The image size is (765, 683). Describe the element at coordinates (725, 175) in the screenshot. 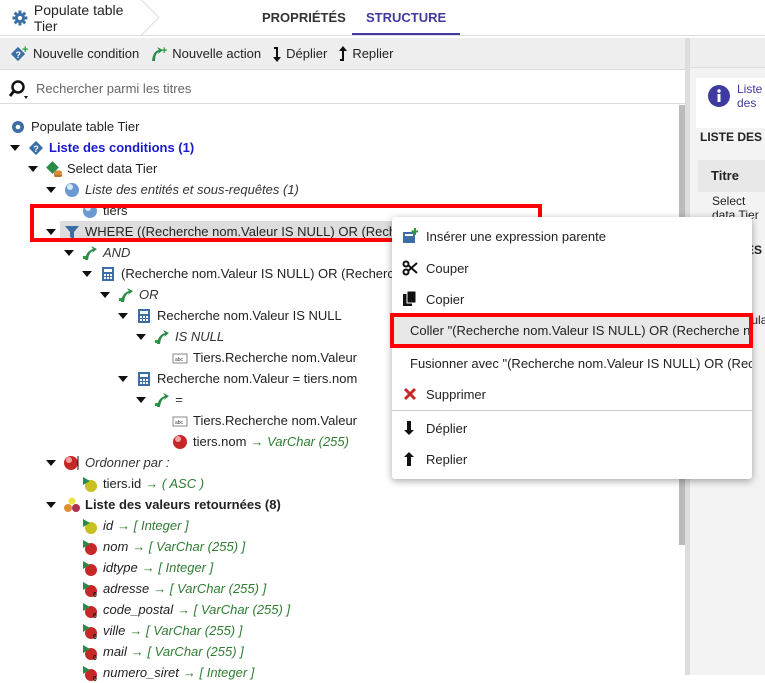

I see `column-title: Titre` at that location.